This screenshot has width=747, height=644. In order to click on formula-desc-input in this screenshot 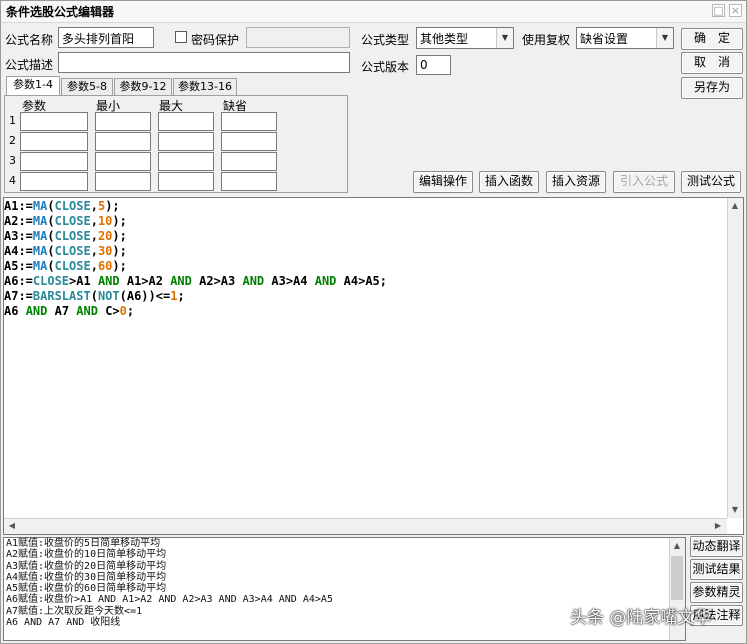, I will do `click(204, 62)`.